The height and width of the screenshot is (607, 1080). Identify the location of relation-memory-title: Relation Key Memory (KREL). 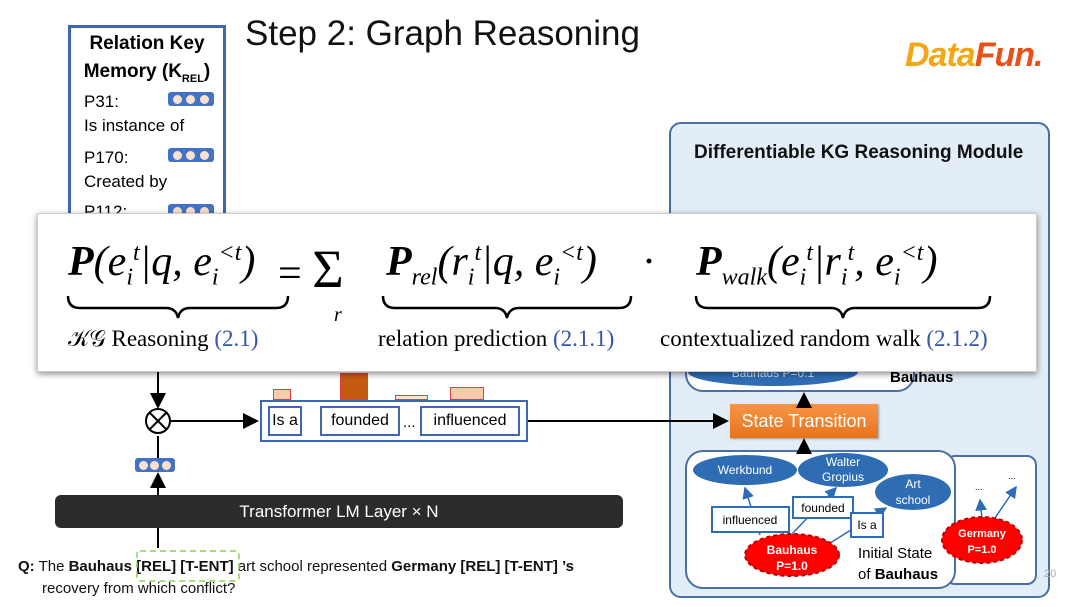
(147, 59).